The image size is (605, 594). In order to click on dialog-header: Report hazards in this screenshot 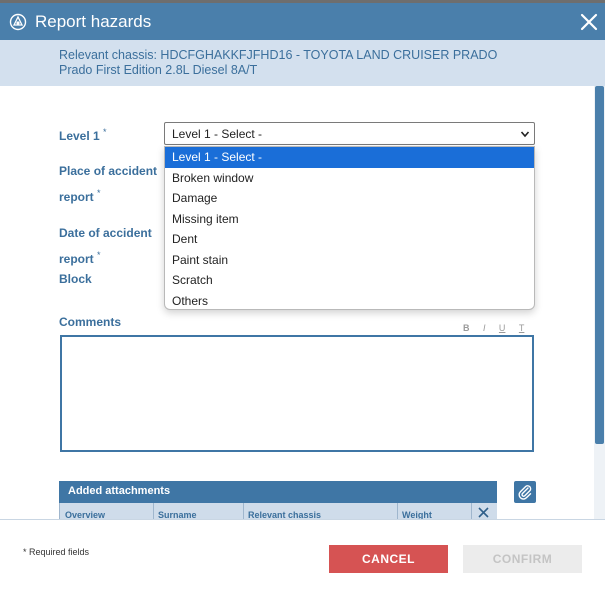, I will do `click(302, 20)`.